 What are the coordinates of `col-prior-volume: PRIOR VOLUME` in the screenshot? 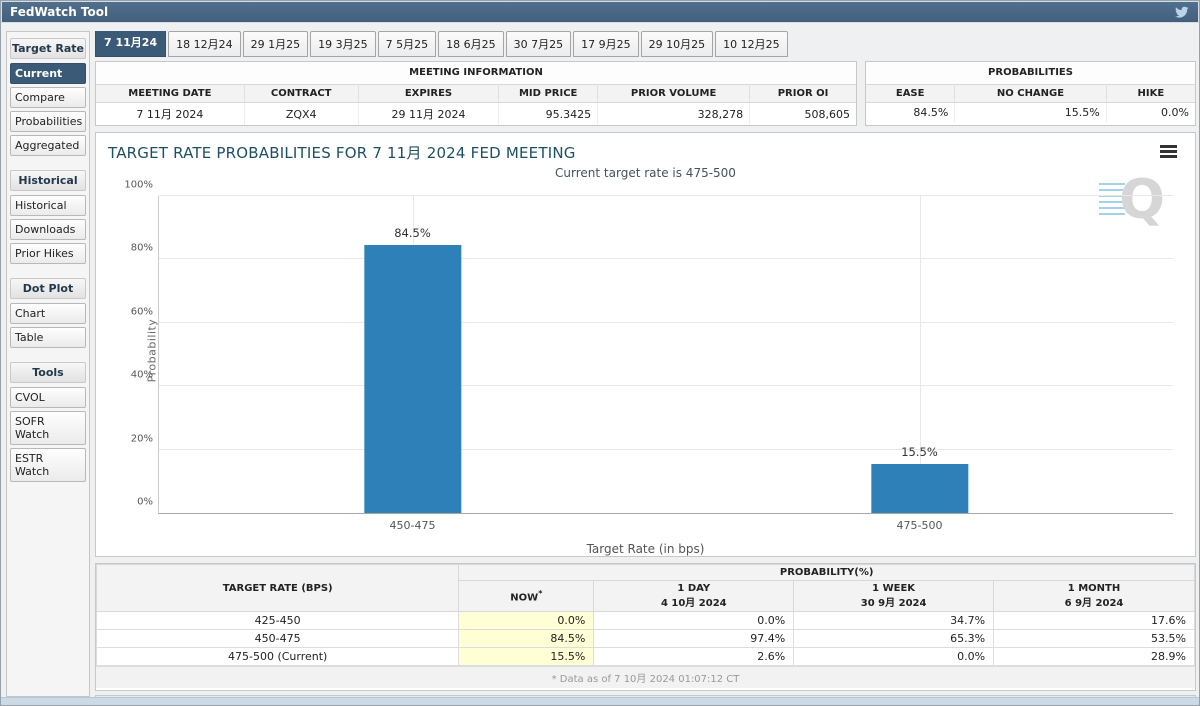 It's located at (674, 93).